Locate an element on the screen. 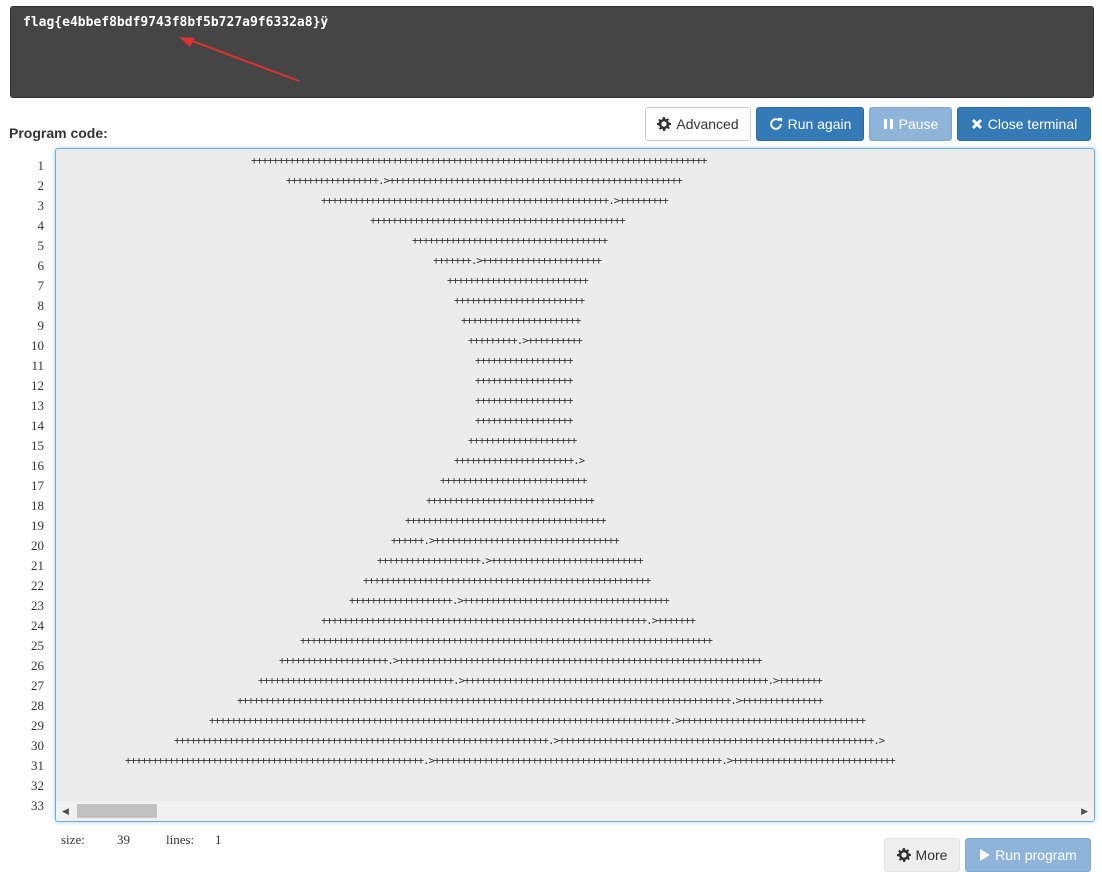  close-terminal-button: Close terminal is located at coordinates (1024, 124).